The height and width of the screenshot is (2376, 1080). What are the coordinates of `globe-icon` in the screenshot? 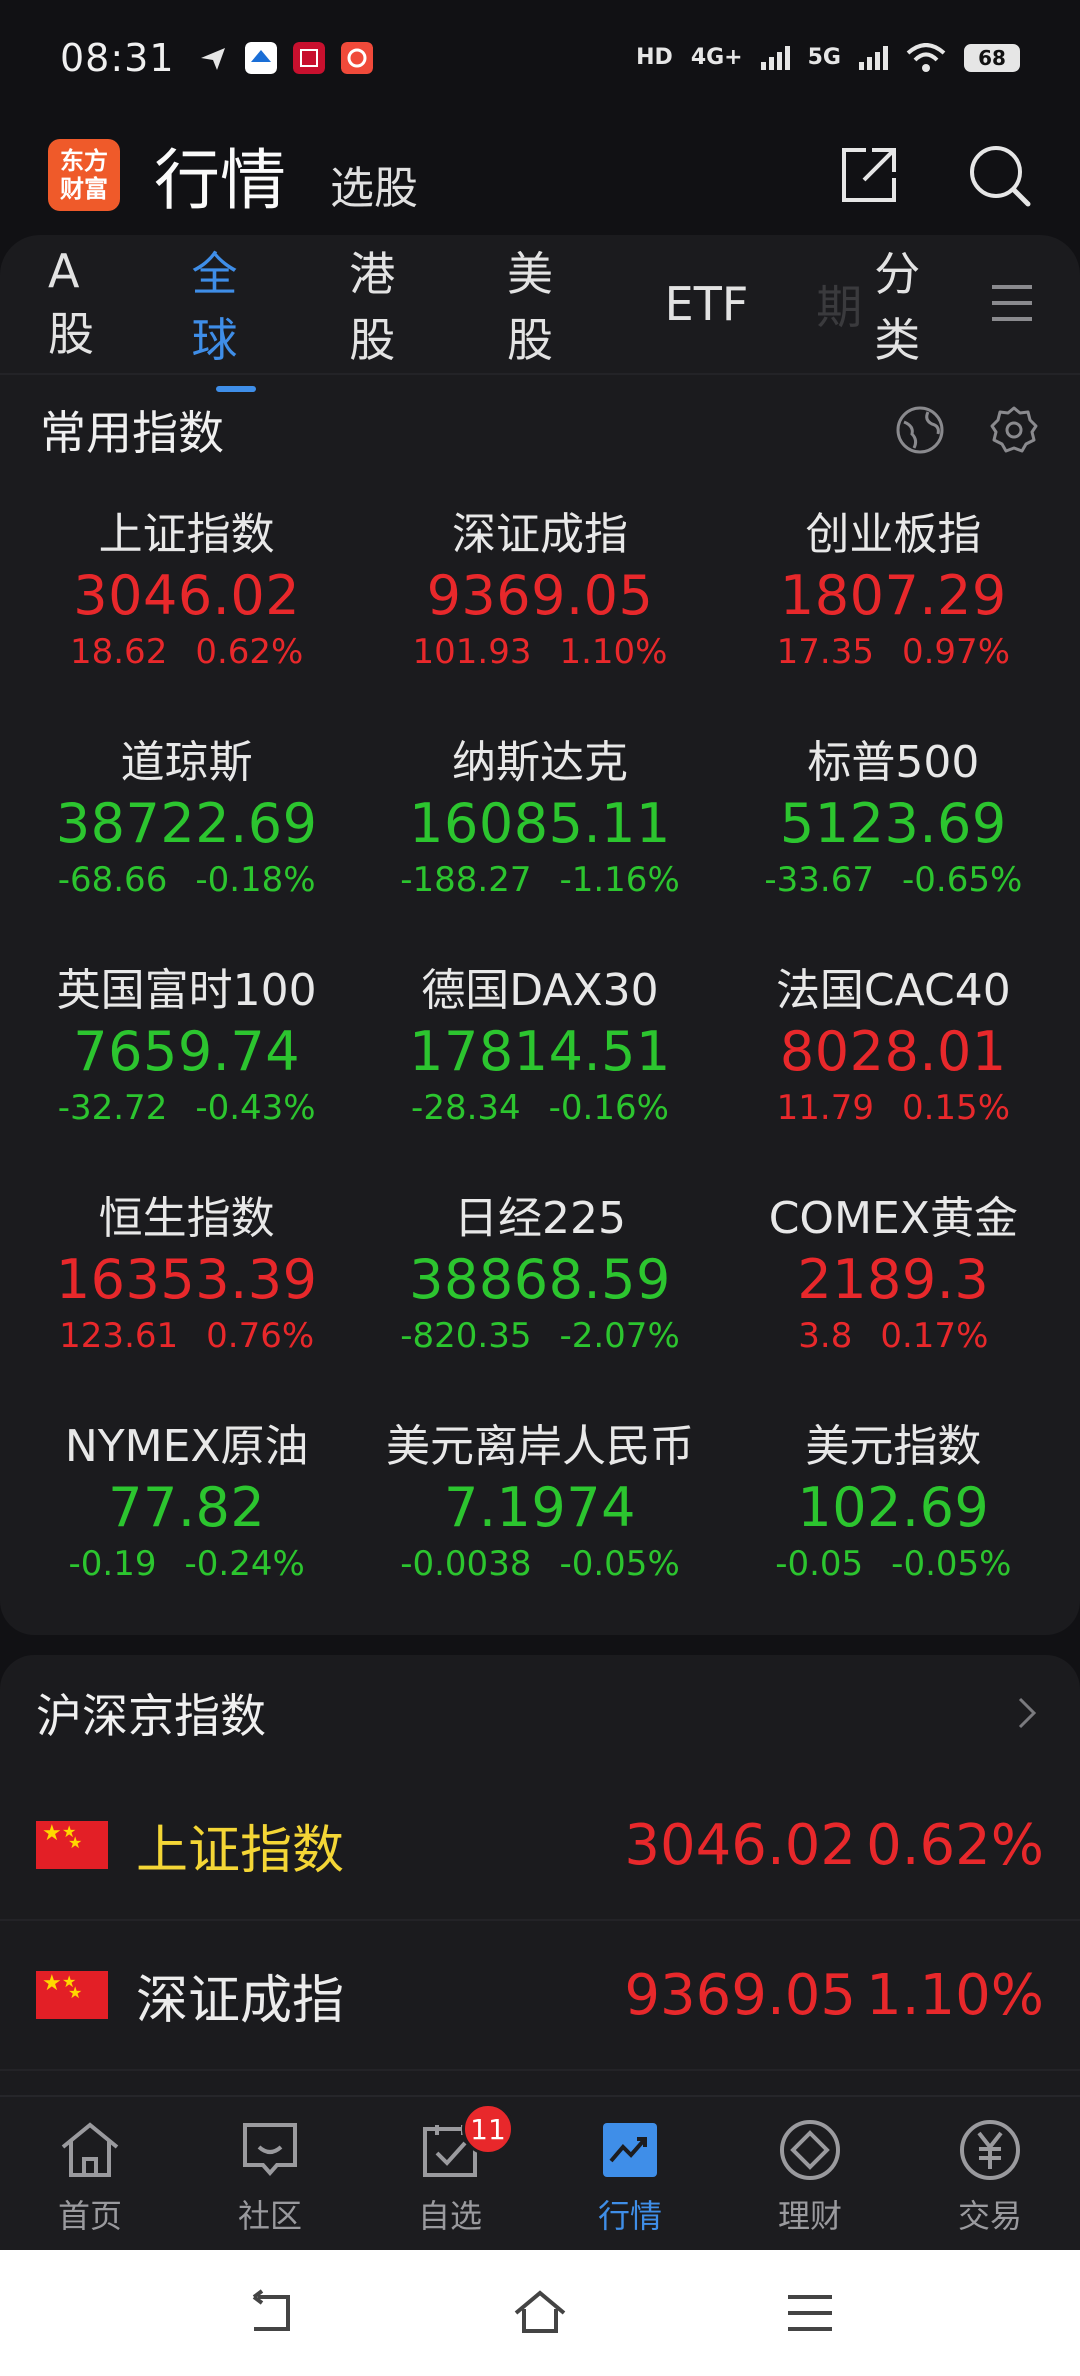 It's located at (920, 430).